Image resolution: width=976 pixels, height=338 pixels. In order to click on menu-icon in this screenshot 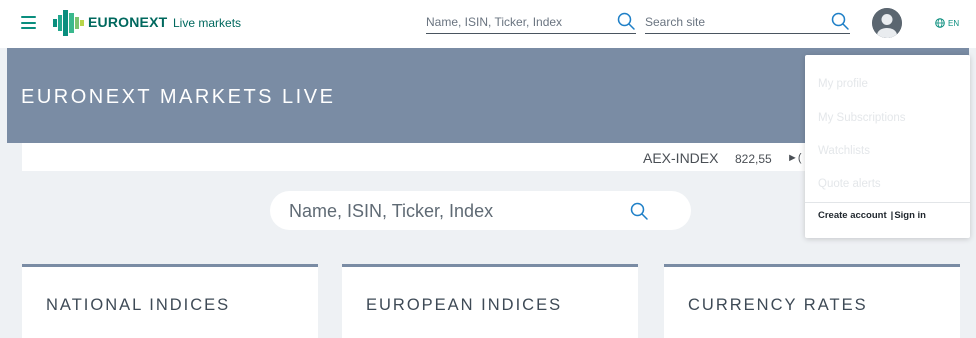, I will do `click(28, 22)`.